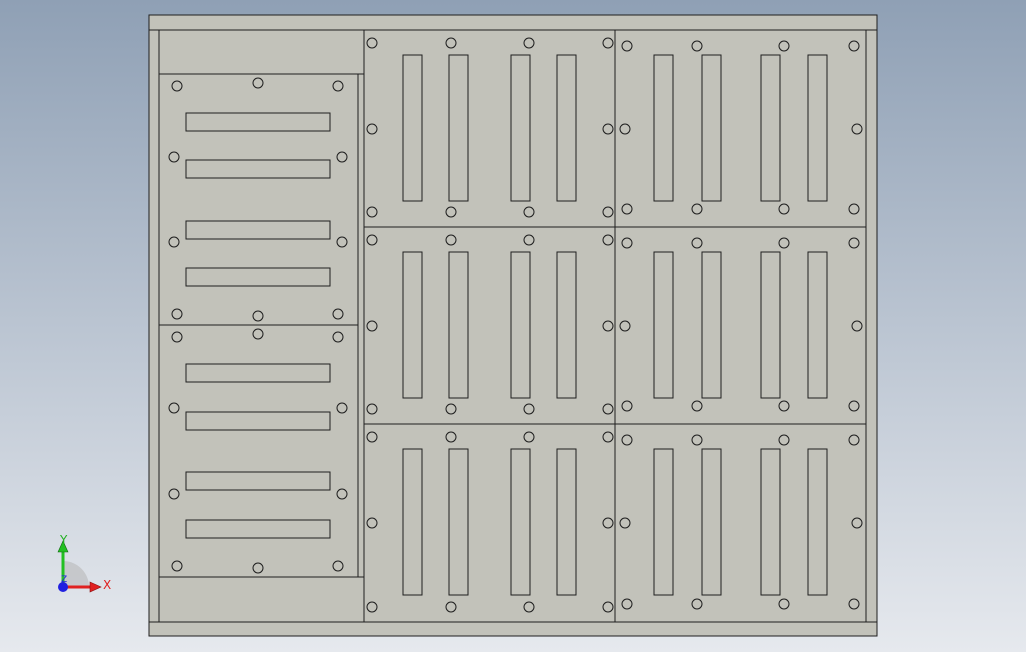 This screenshot has width=1026, height=656. I want to click on bottom-rail, so click(513, 629).